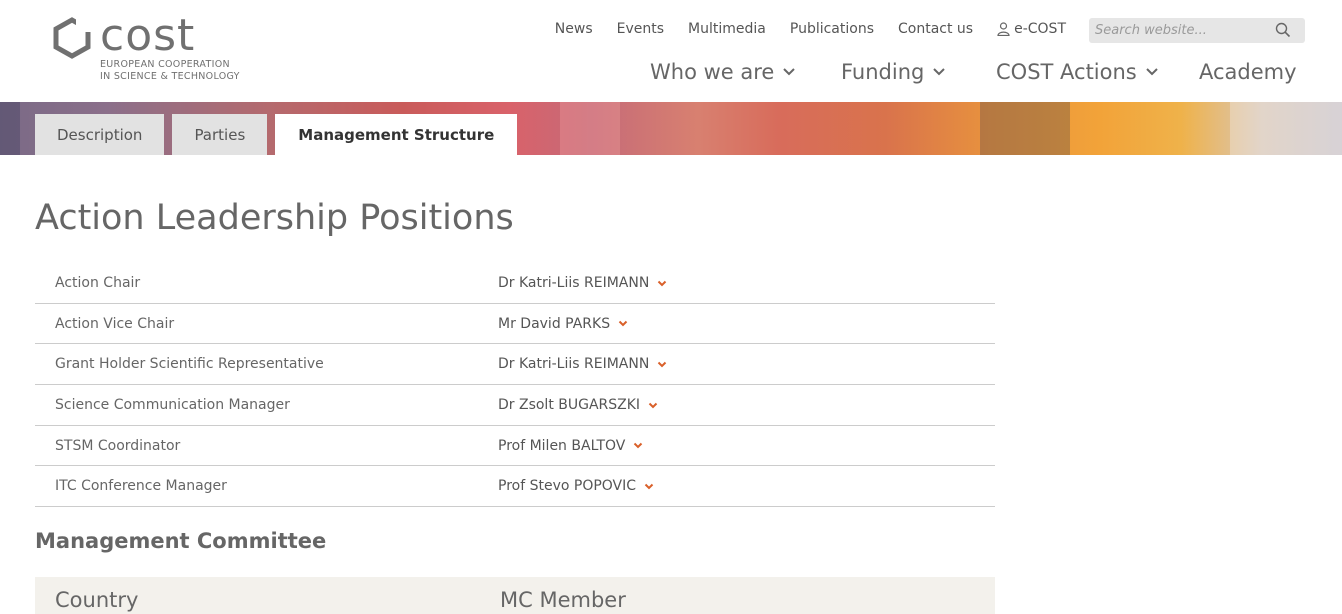 Image resolution: width=1342 pixels, height=614 pixels. What do you see at coordinates (1180, 30) in the screenshot?
I see `search-input` at bounding box center [1180, 30].